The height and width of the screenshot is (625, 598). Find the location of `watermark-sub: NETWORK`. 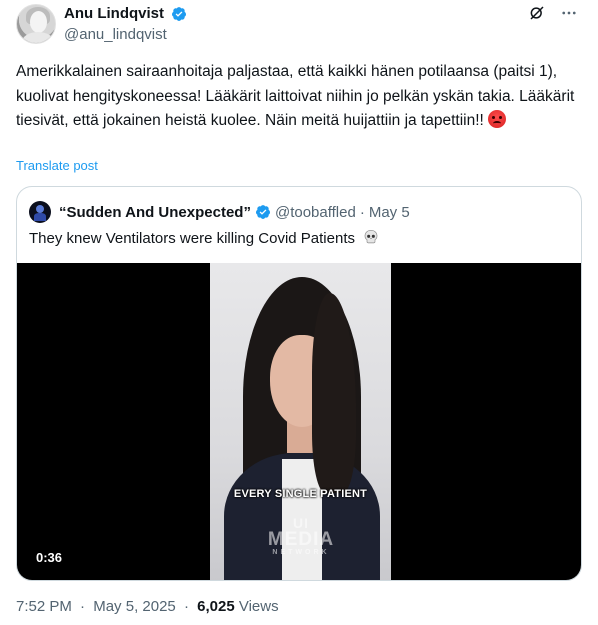

watermark-sub: NETWORK is located at coordinates (301, 552).